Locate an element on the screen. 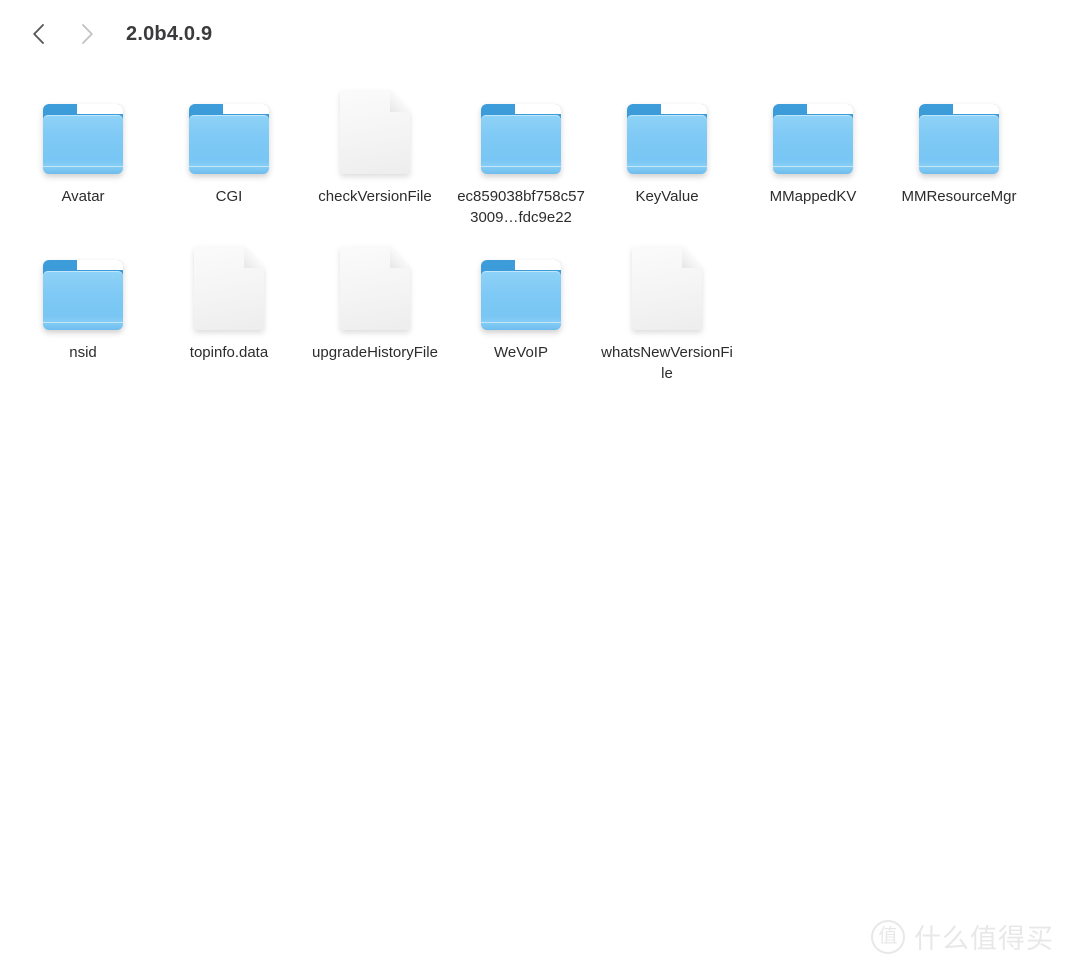  item-label: Avatar is located at coordinates (83, 196).